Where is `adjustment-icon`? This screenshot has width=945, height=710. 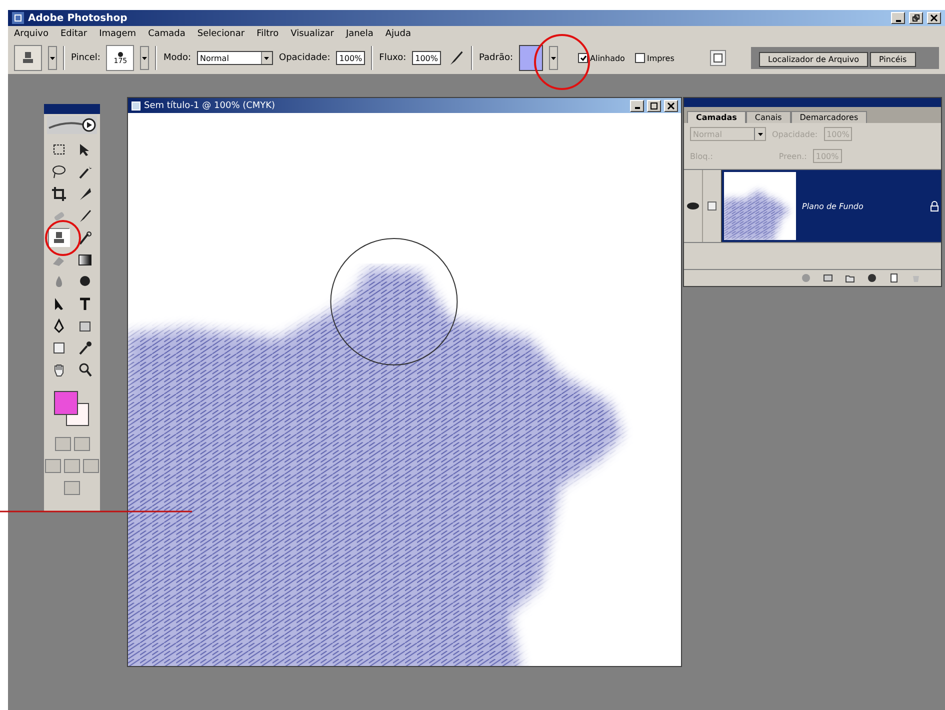 adjustment-icon is located at coordinates (872, 278).